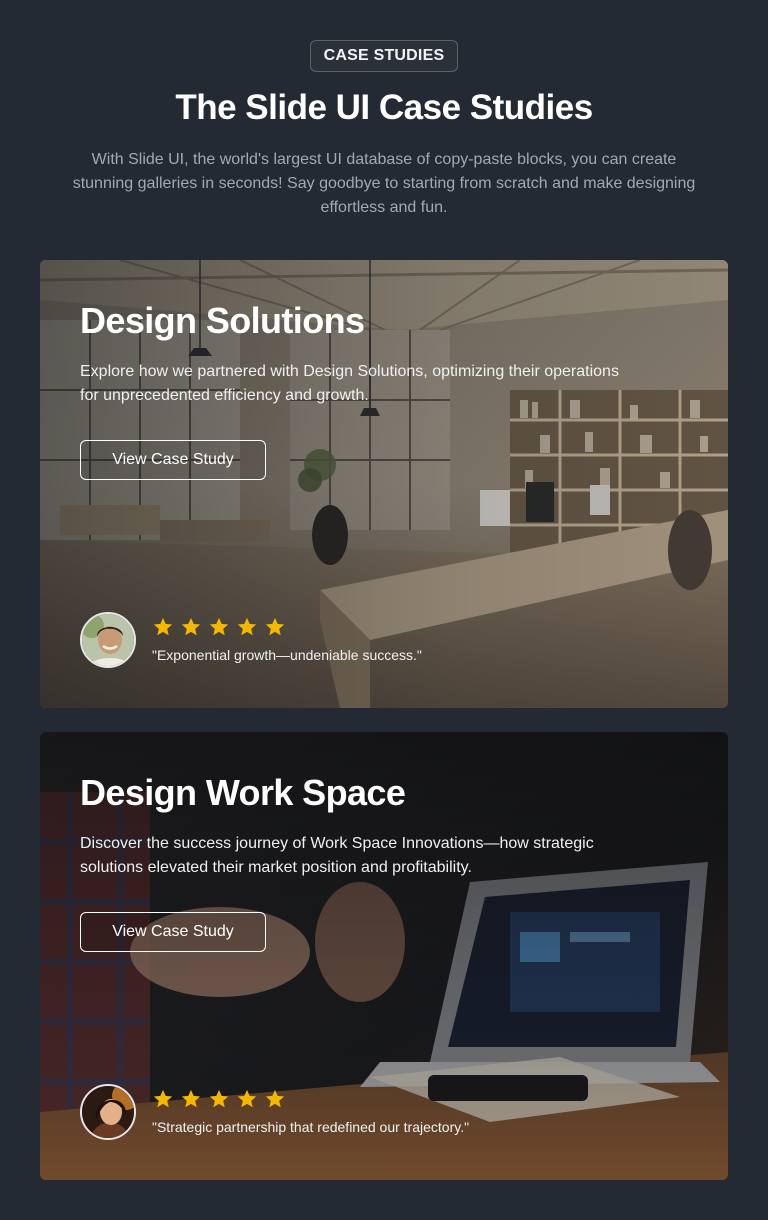 This screenshot has width=768, height=1220. I want to click on testimonial-quote: "Exponential growth—undeniable success.", so click(287, 655).